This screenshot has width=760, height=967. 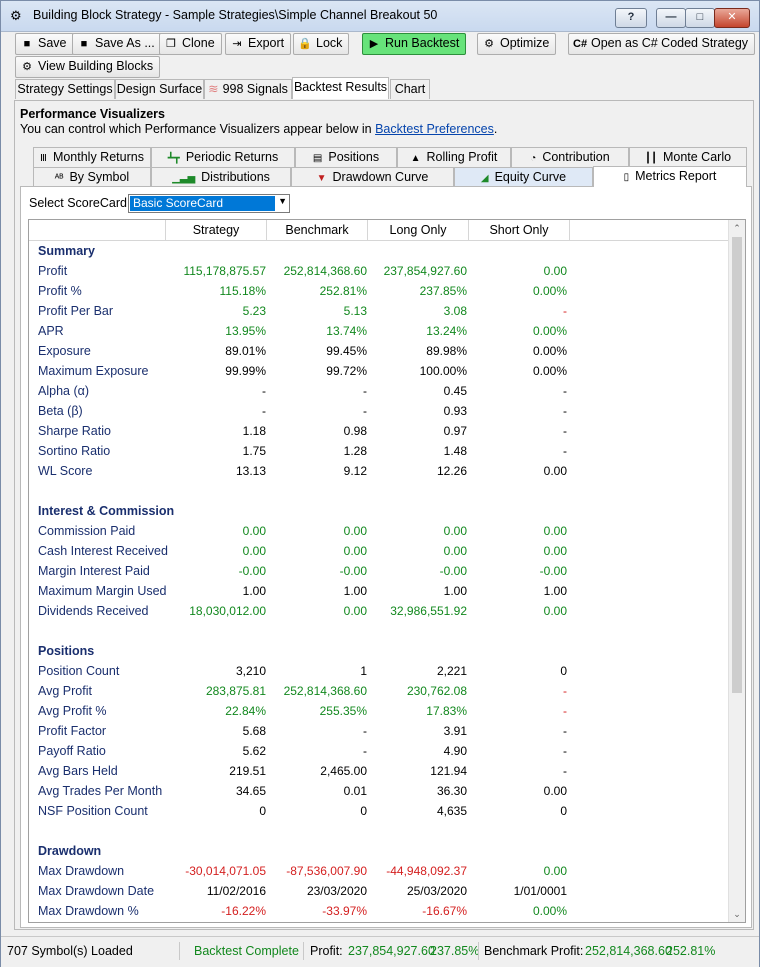 What do you see at coordinates (227, 611) in the screenshot?
I see `metric-value: 18,030,012.00` at bounding box center [227, 611].